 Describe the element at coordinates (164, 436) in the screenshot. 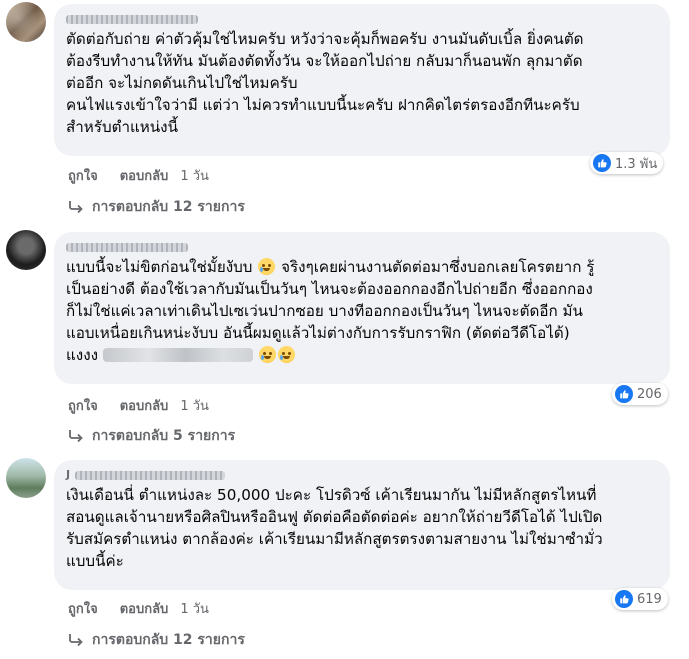

I see `replies-count-label: การตอบกลับ 5 รายการ` at that location.